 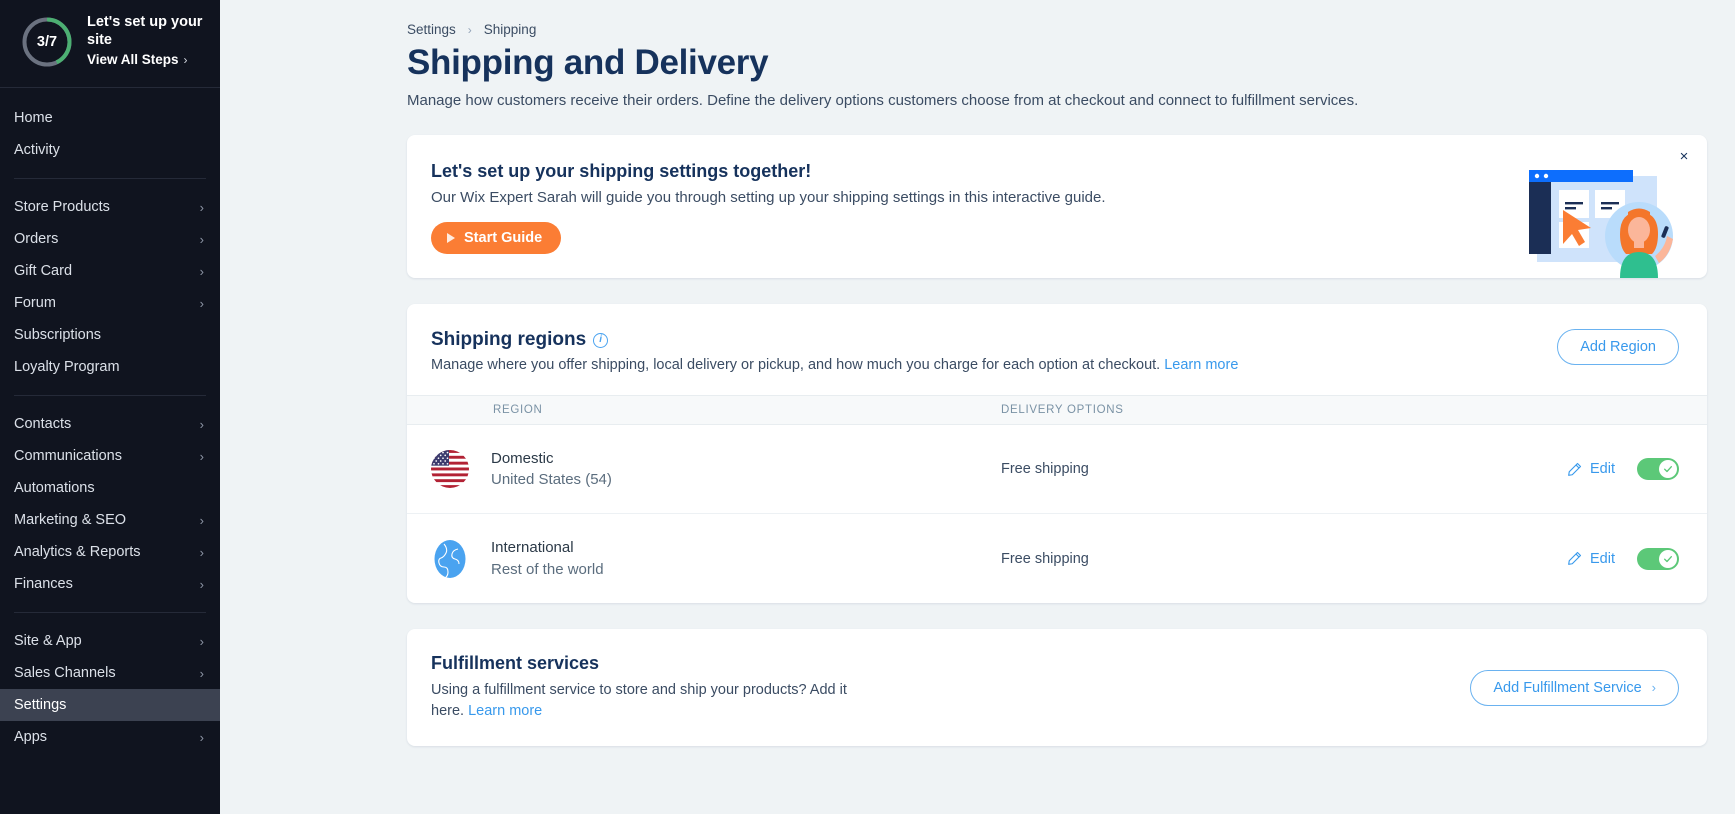 What do you see at coordinates (510, 29) in the screenshot?
I see `breadcrumb-item-shipping: Shipping` at bounding box center [510, 29].